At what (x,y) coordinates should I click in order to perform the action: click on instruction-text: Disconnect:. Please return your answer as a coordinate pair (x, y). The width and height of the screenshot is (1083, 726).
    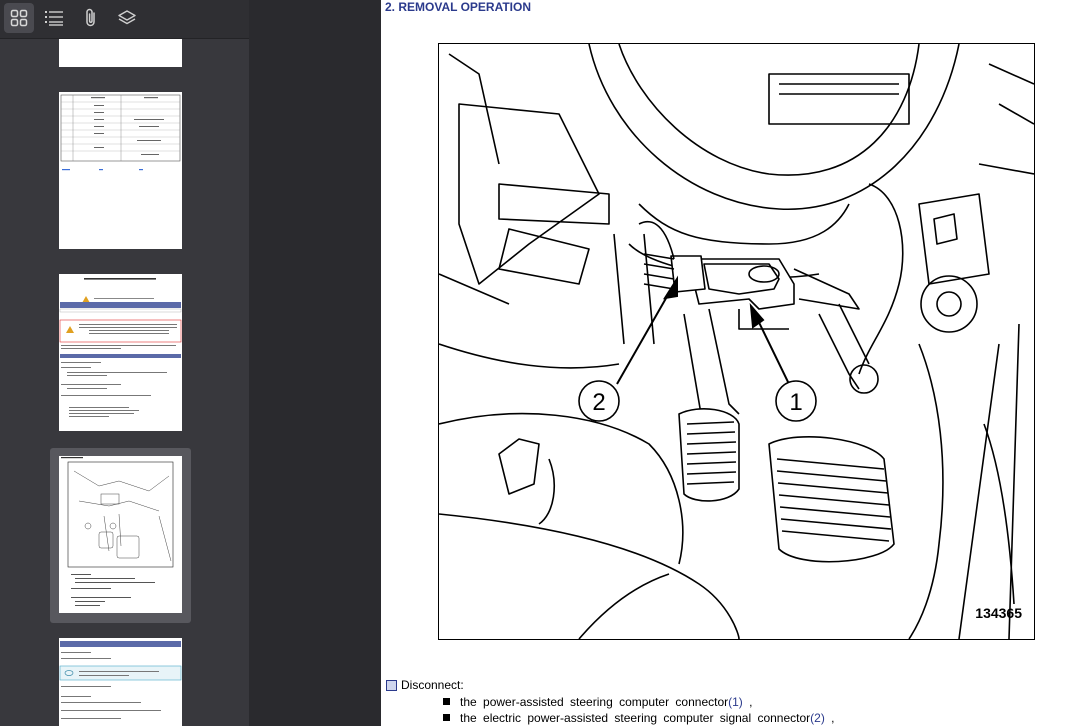
    Looking at the image, I should click on (432, 685).